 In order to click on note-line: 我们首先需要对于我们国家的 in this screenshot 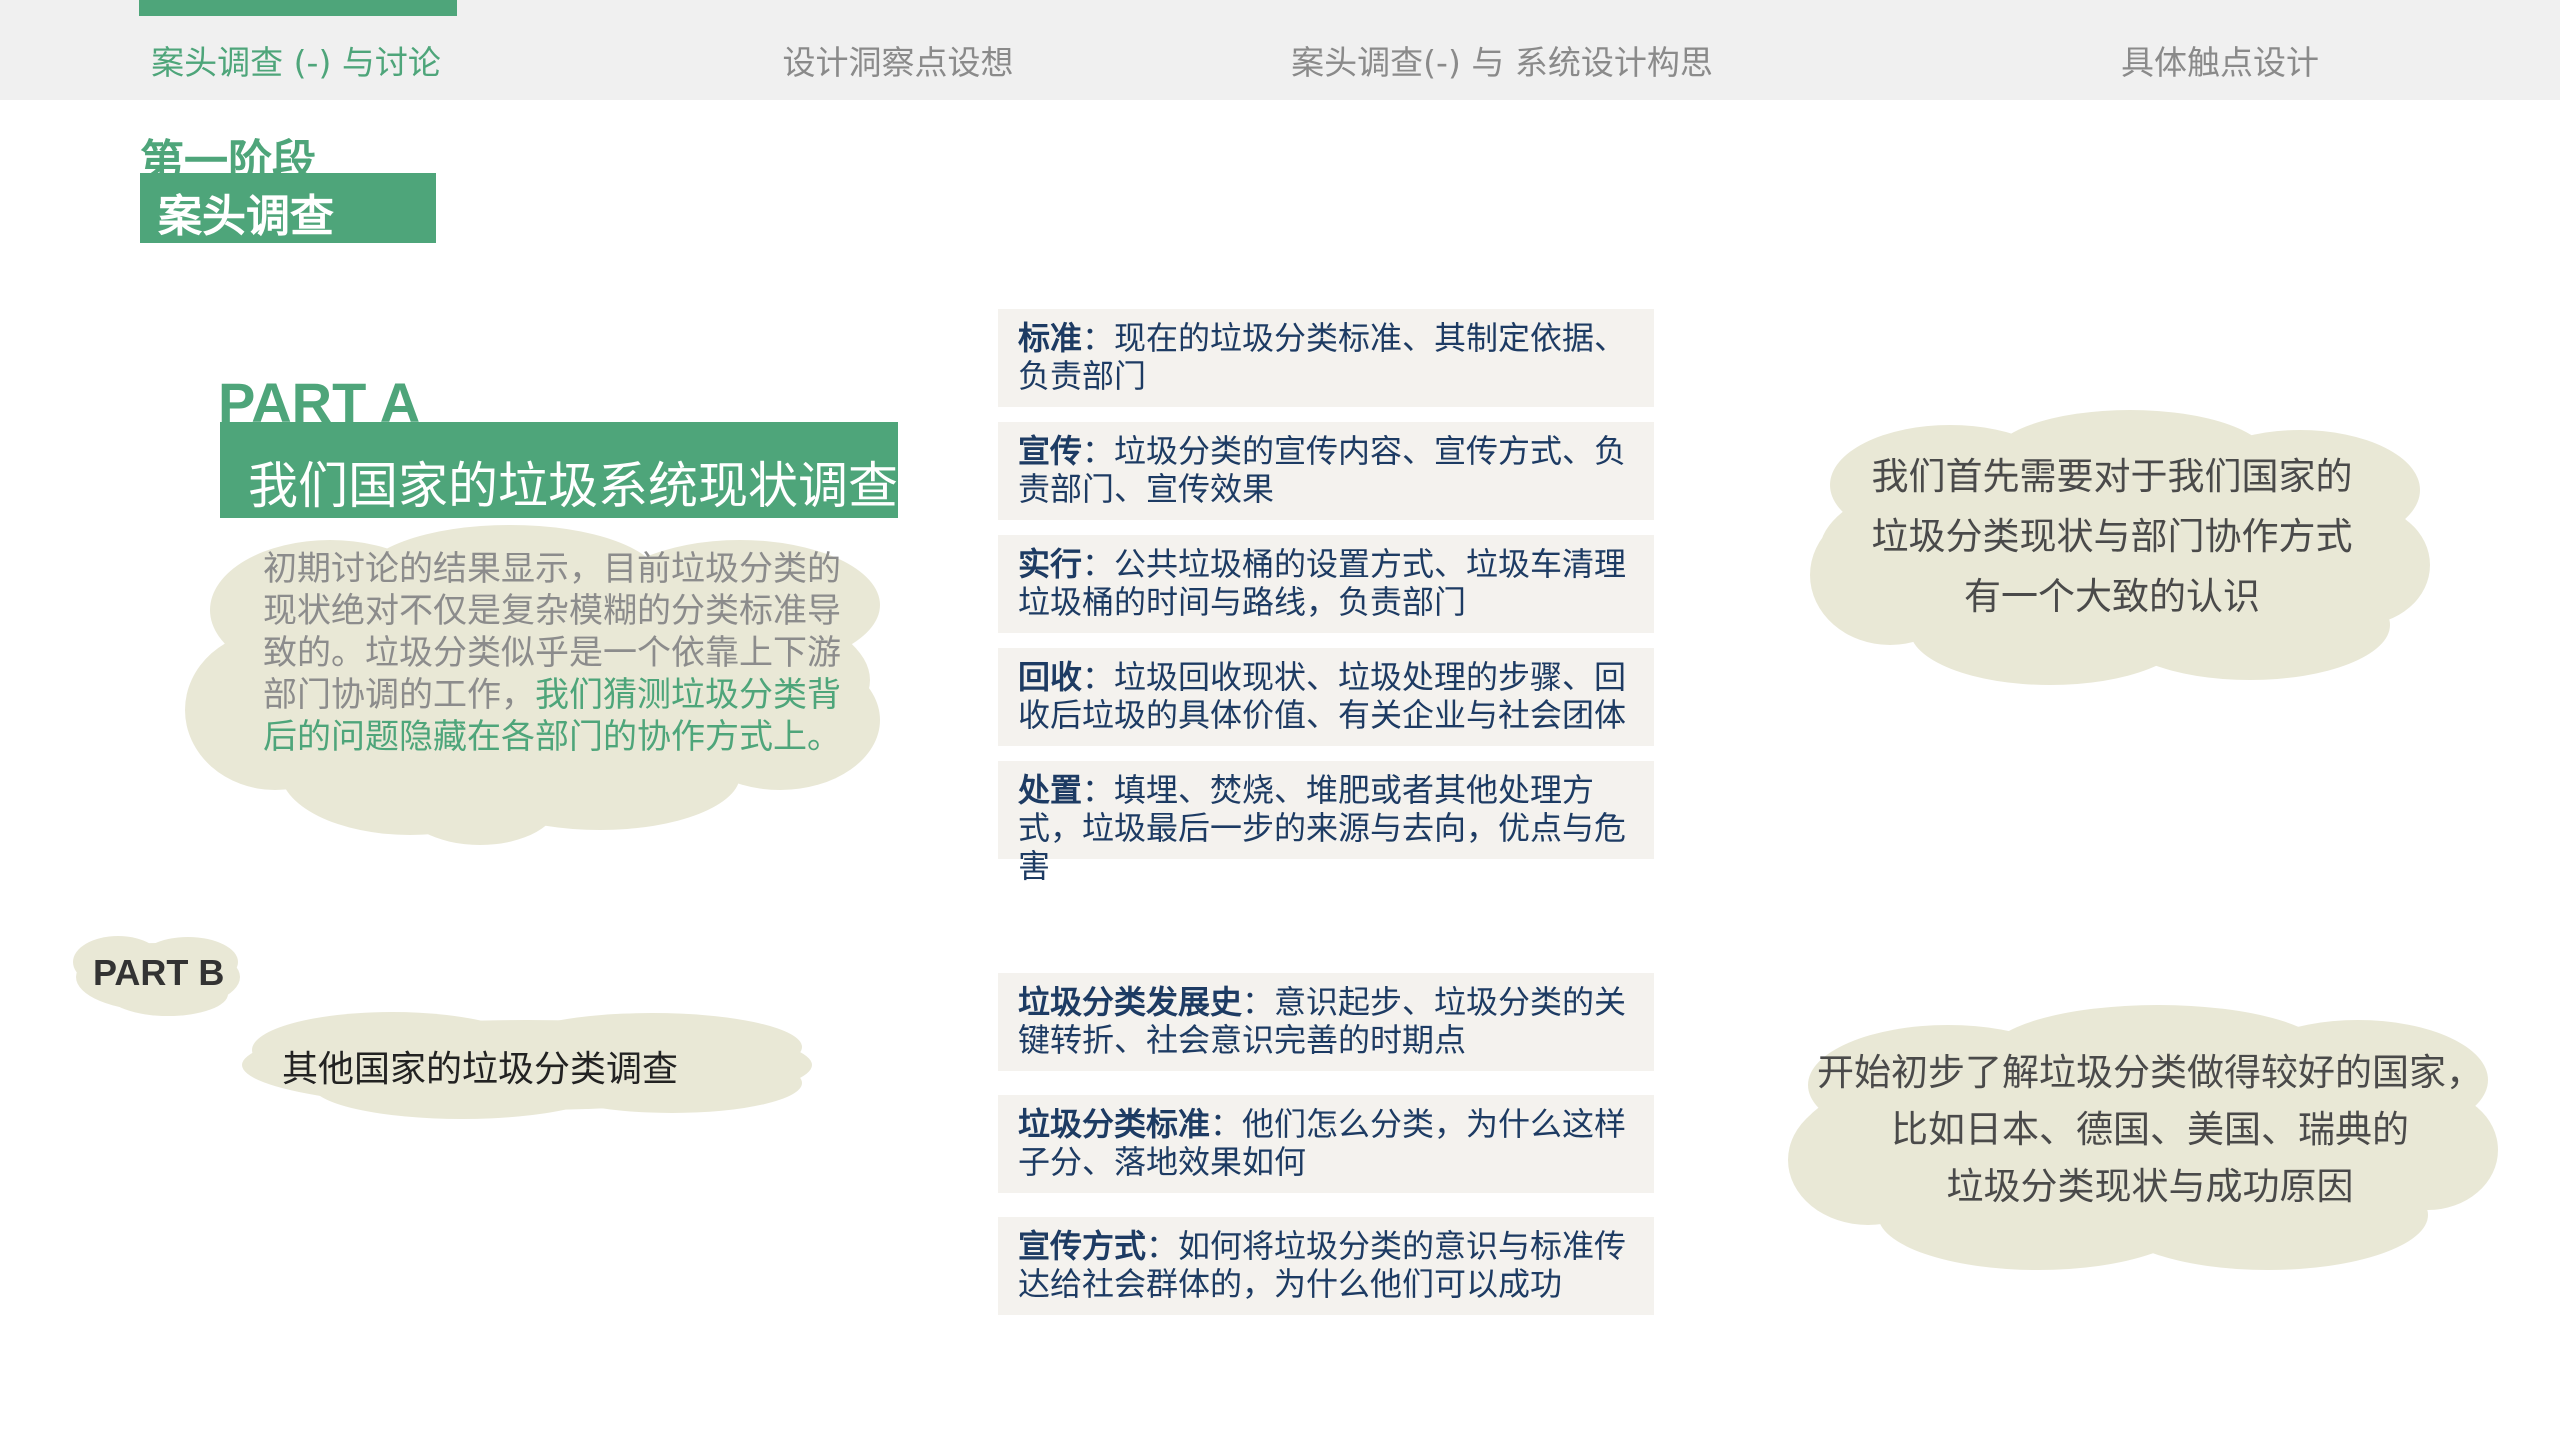, I will do `click(2112, 476)`.